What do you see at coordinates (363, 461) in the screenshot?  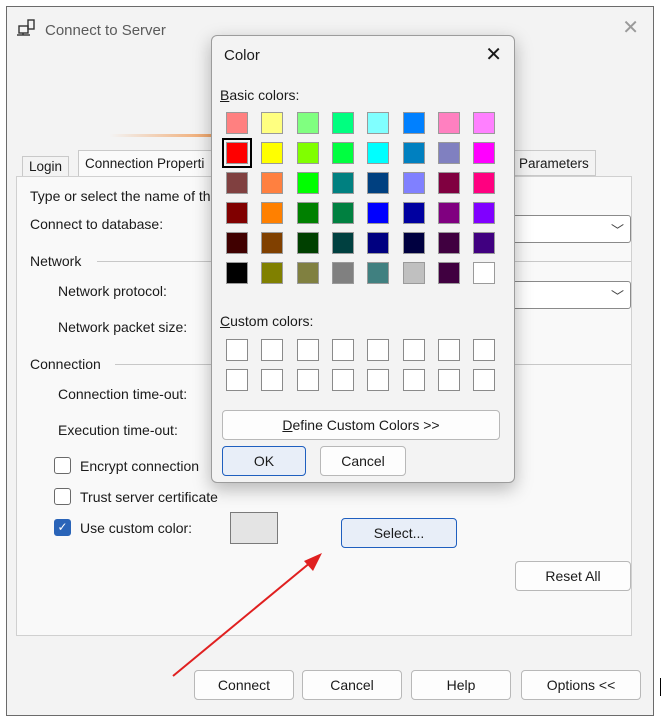 I see `cancel-button: Cancel` at bounding box center [363, 461].